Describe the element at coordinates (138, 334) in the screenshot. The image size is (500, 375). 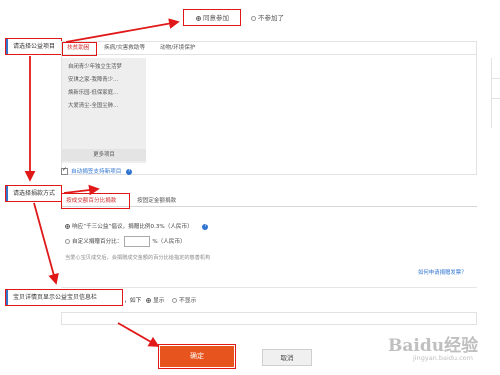
I see `arrow-to-confirm` at that location.